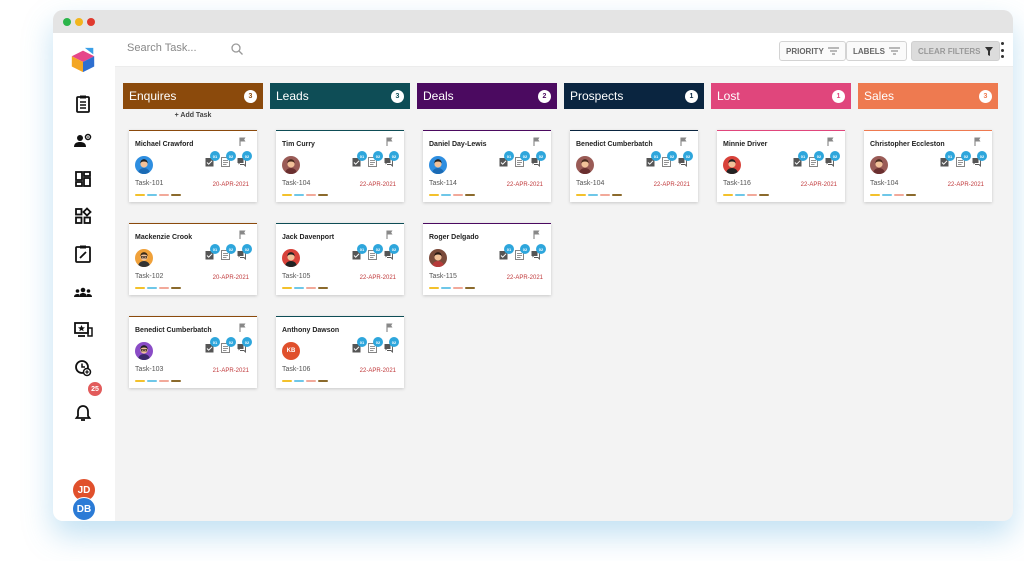 The width and height of the screenshot is (1024, 561). I want to click on column-header: Leads 3, so click(340, 96).